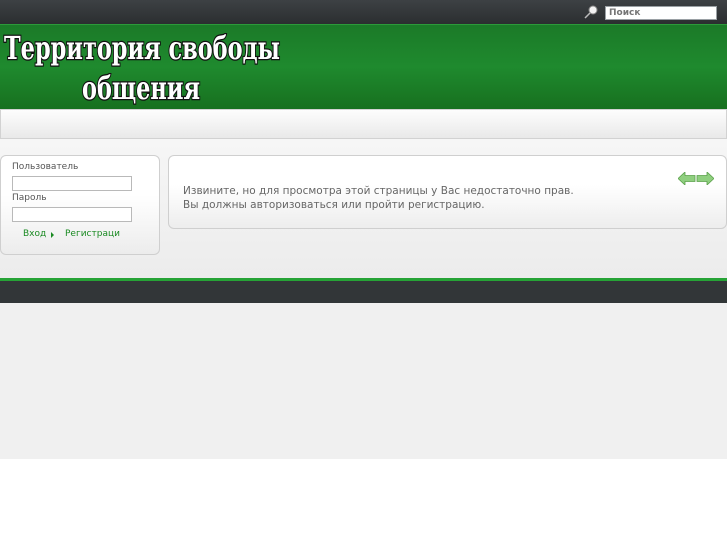  What do you see at coordinates (142, 48) in the screenshot?
I see `logo-line-1: Территория свободы` at bounding box center [142, 48].